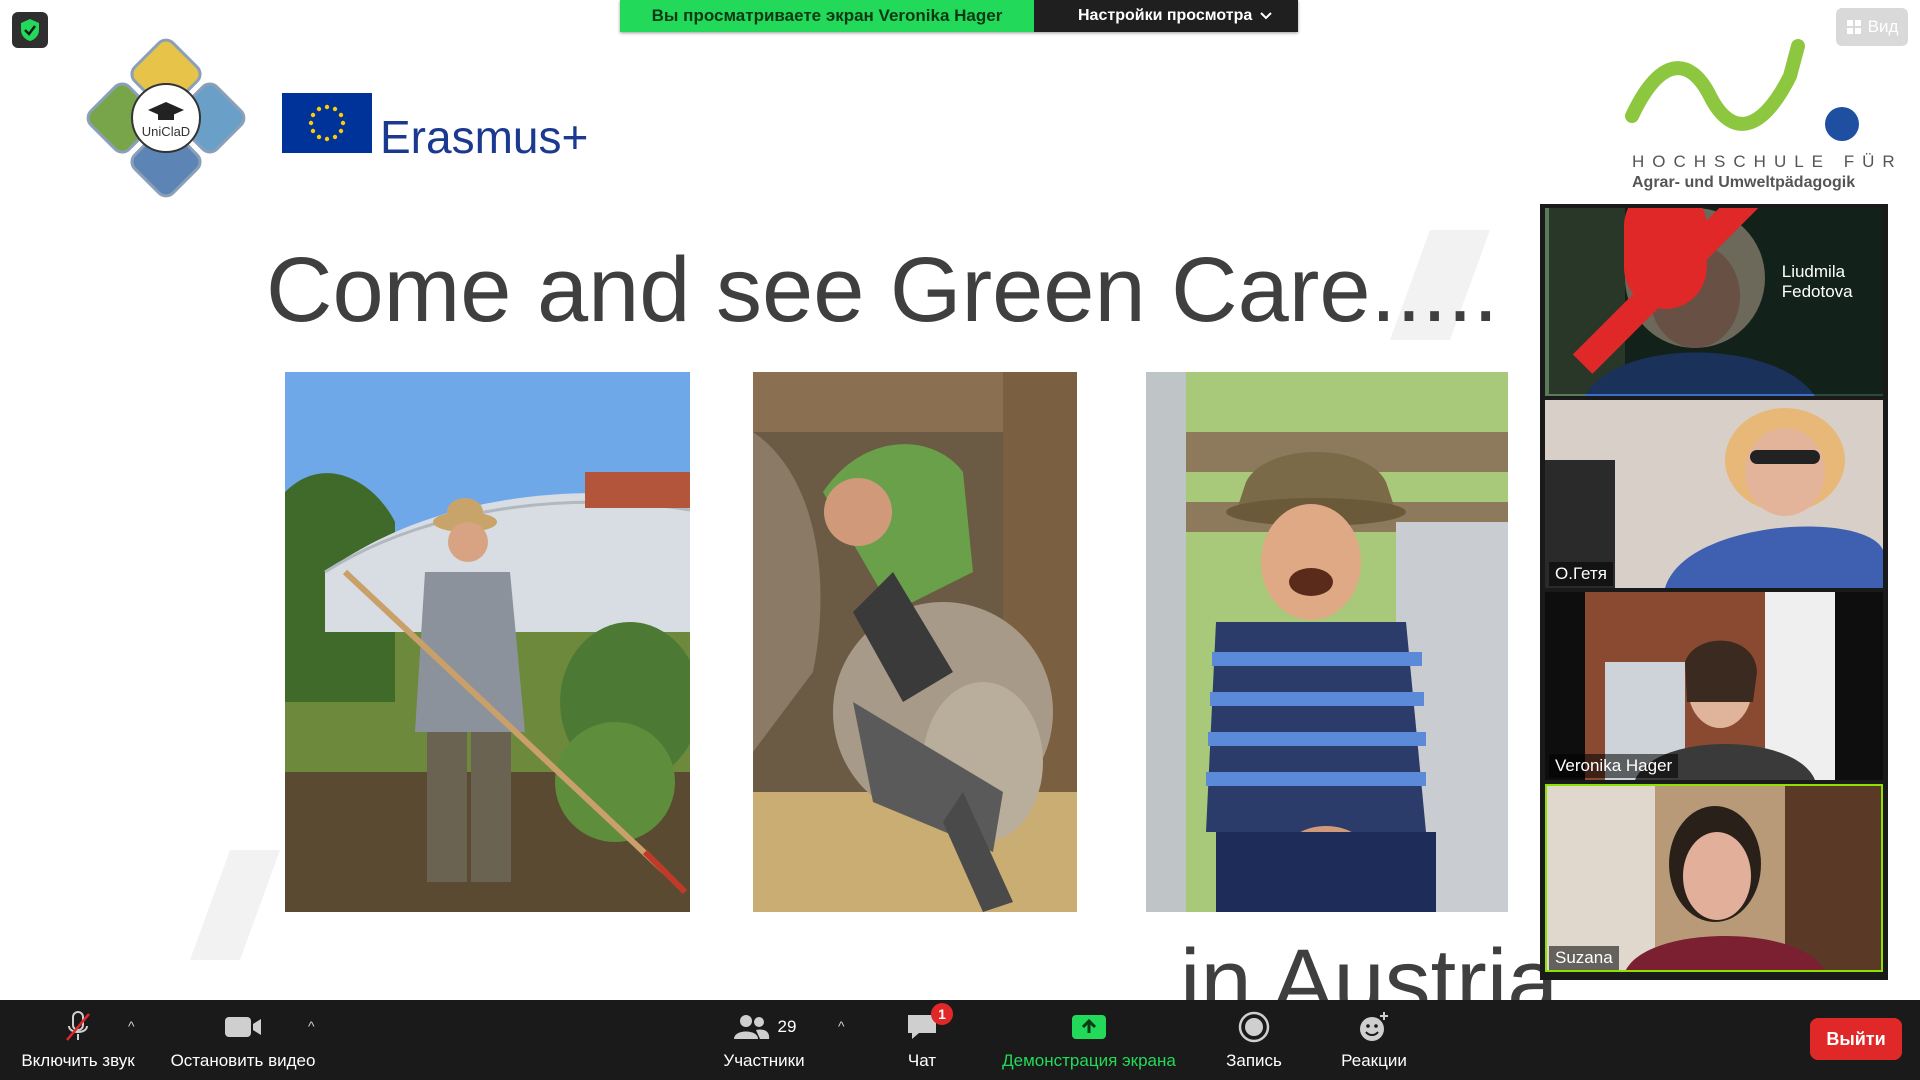 This screenshot has height=1080, width=1920. What do you see at coordinates (166, 131) in the screenshot?
I see `uniclad-logo-text: UniClaD` at bounding box center [166, 131].